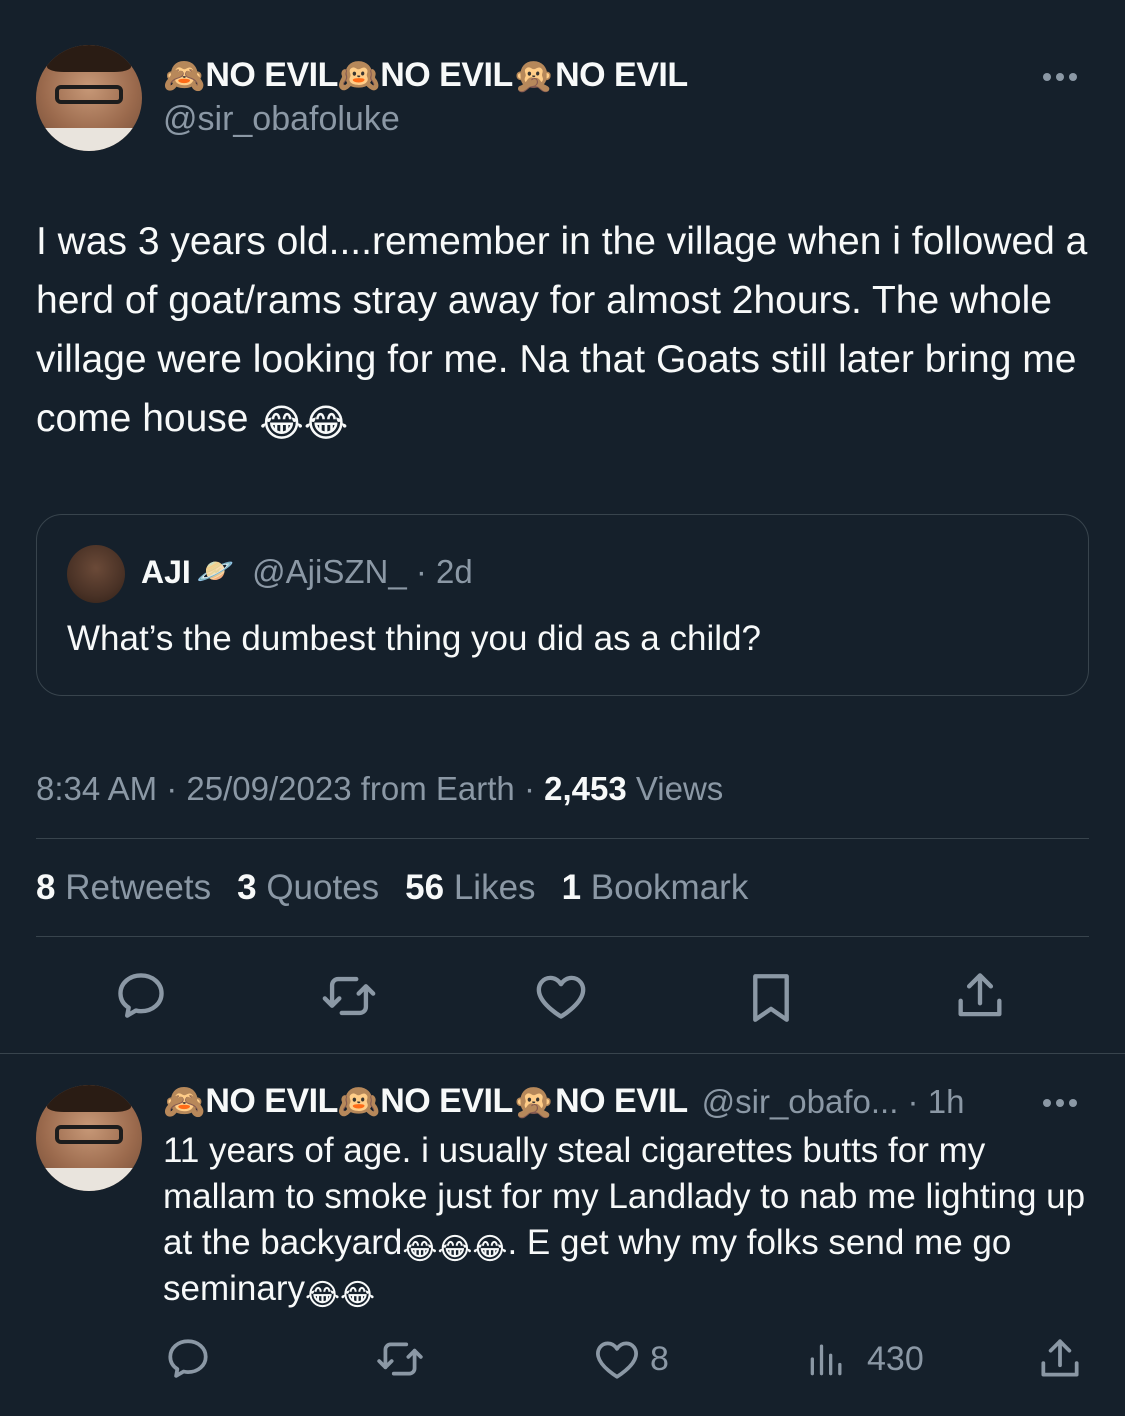  Describe the element at coordinates (771, 998) in the screenshot. I see `bookmark-icon` at that location.